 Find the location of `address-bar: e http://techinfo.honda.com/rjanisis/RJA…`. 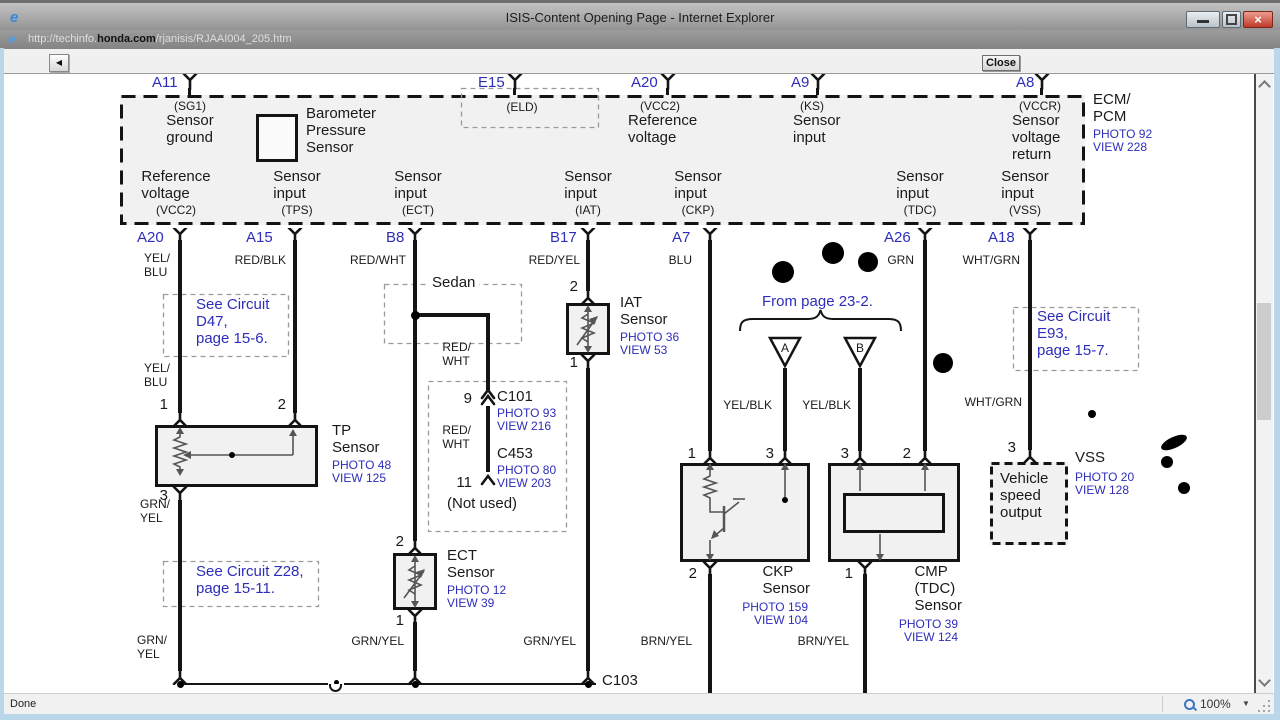

address-bar: e http://techinfo.honda.com/rjanisis/RJA… is located at coordinates (640, 39).